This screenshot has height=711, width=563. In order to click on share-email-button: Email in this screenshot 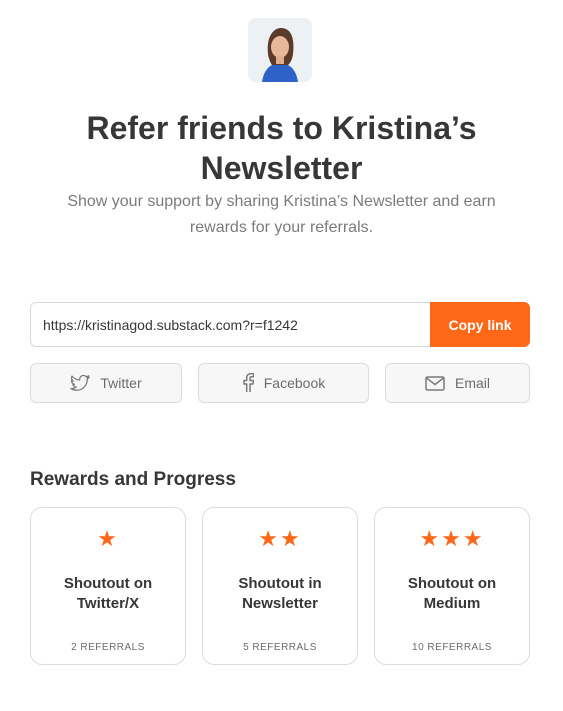, I will do `click(457, 383)`.